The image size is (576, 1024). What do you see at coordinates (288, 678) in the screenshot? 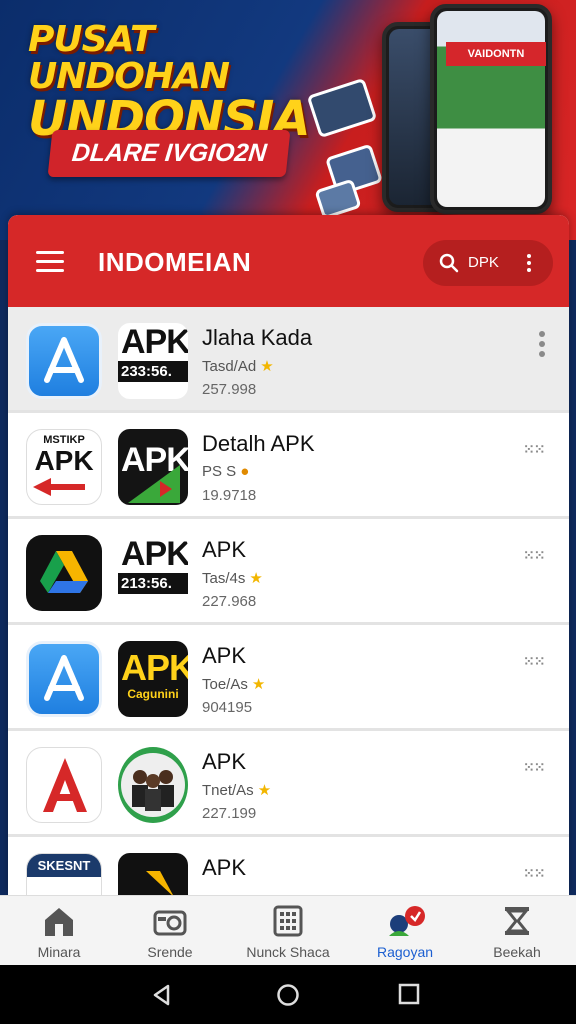
I see `app-list-item: APK Cagunini APK Toe/As ★ 904195 ⁙⁙` at bounding box center [288, 678].